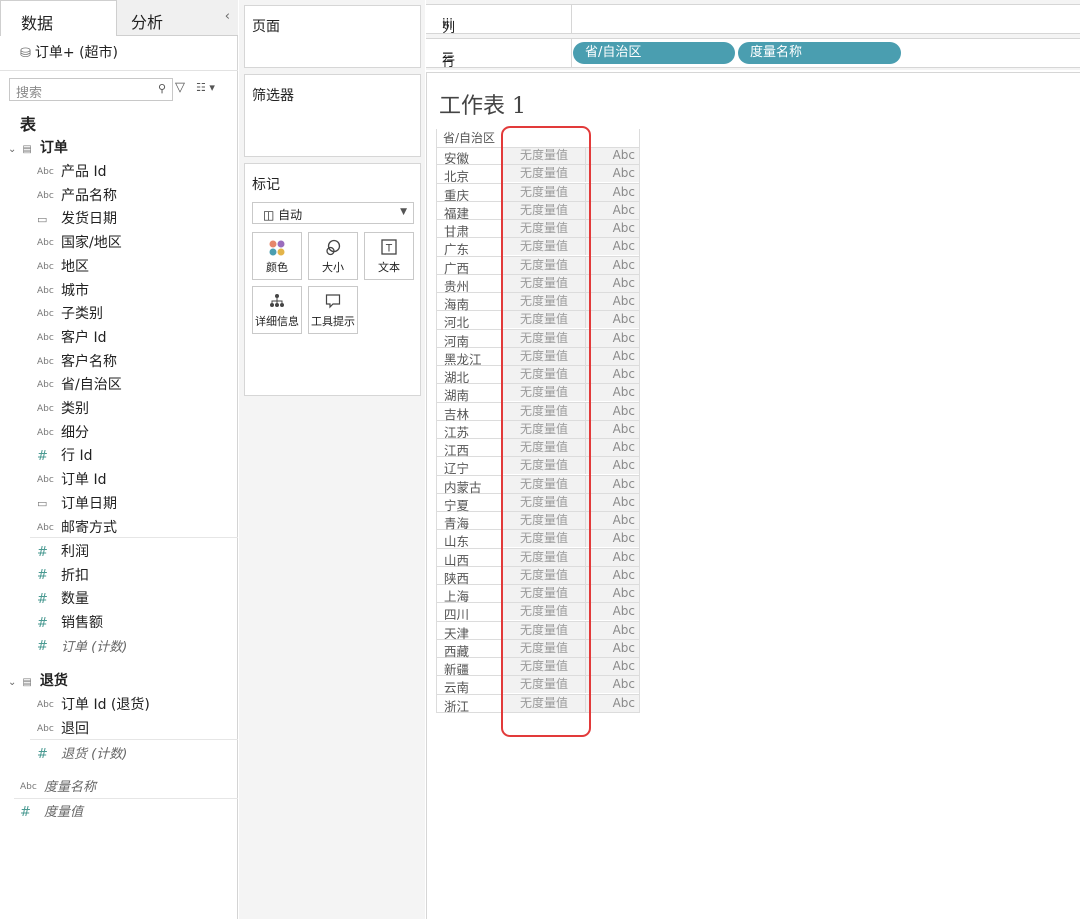 The width and height of the screenshot is (1080, 919). Describe the element at coordinates (177, 18) in the screenshot. I see `tab-analysis: 分析 ‹` at that location.